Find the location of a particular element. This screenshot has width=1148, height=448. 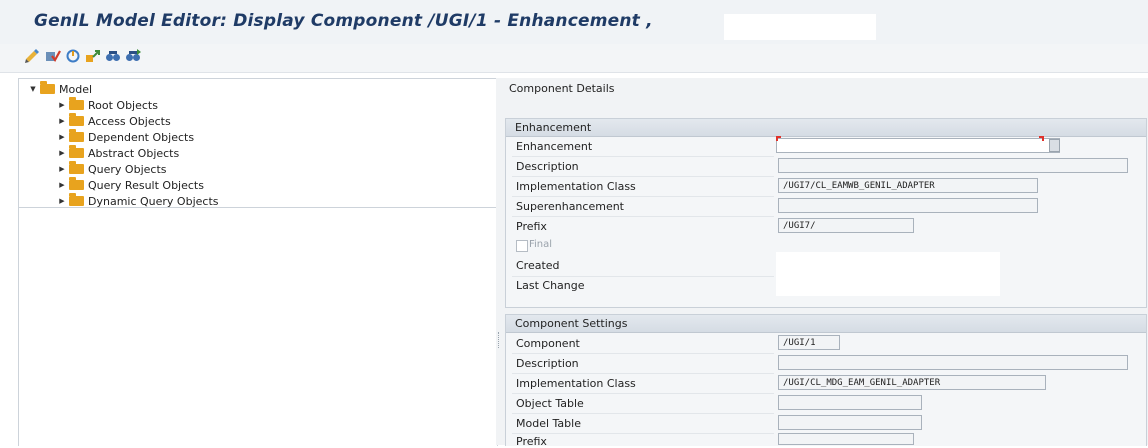

tree-node-abstract-objects: ▶ Abstract Objects is located at coordinates (118, 153).